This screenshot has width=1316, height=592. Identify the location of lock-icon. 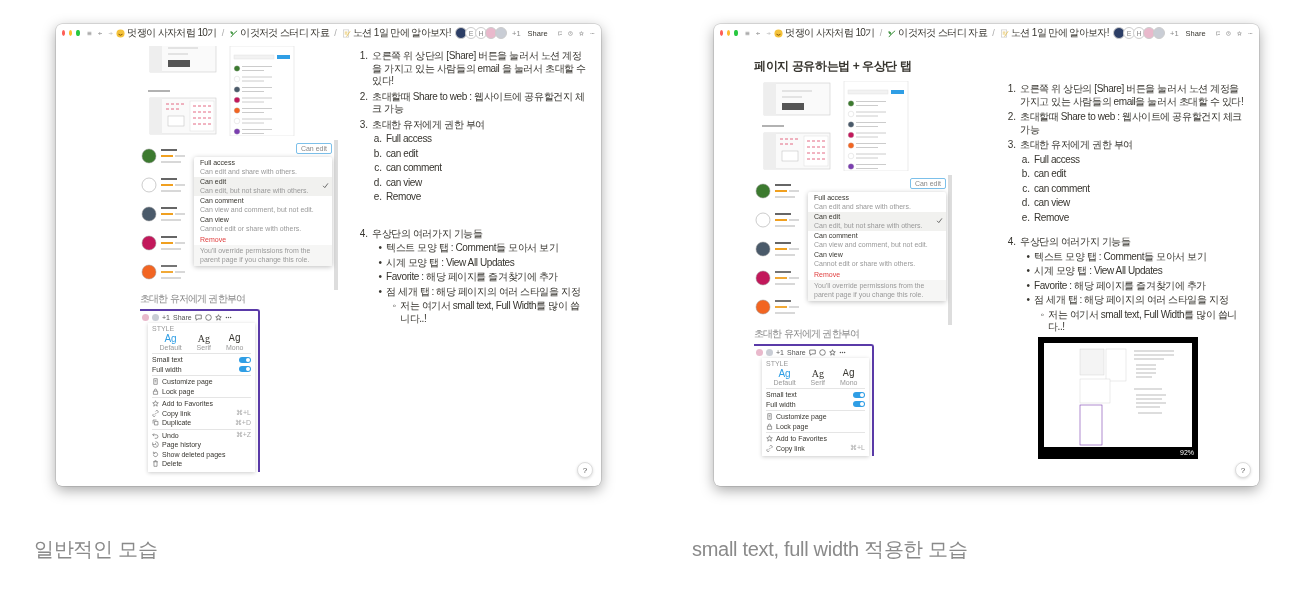
(155, 391).